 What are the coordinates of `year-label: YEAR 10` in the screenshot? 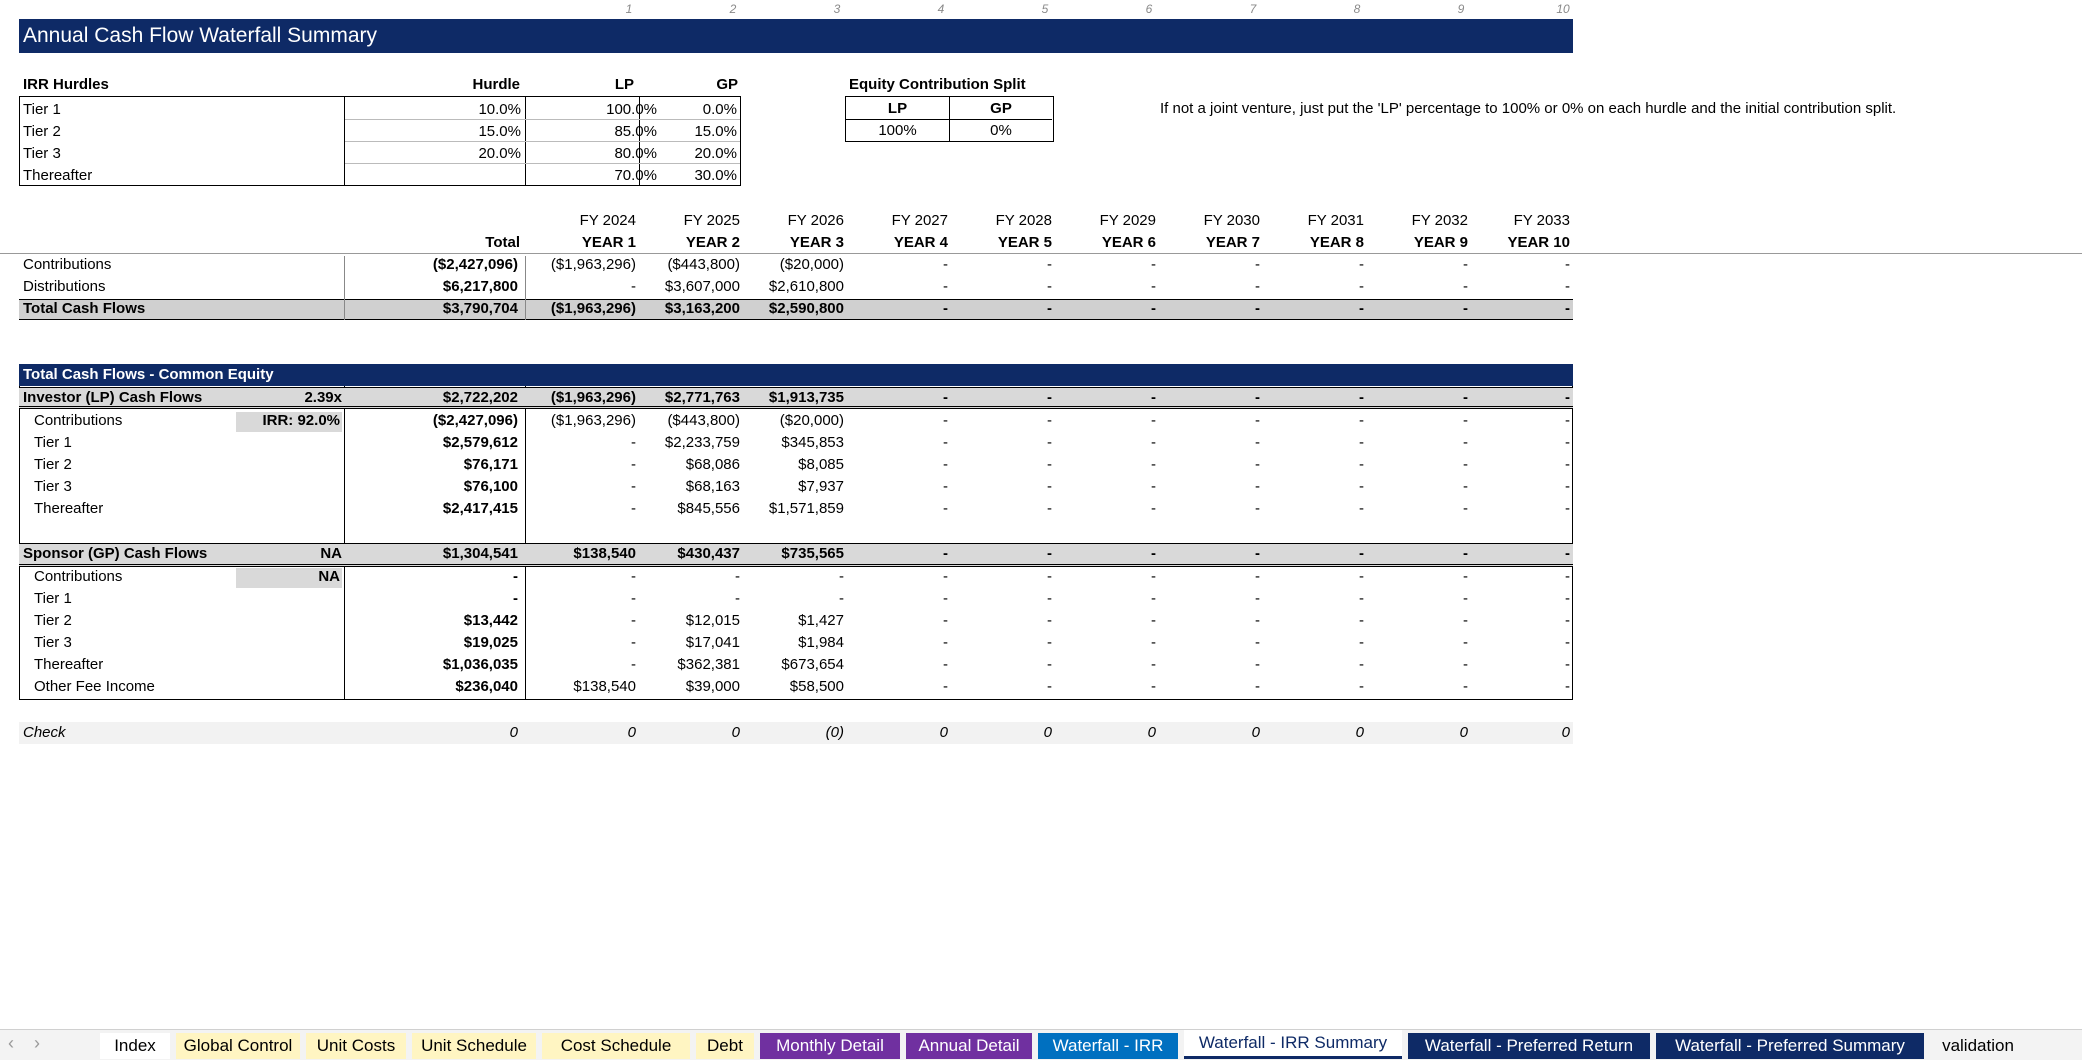 It's located at (1538, 242).